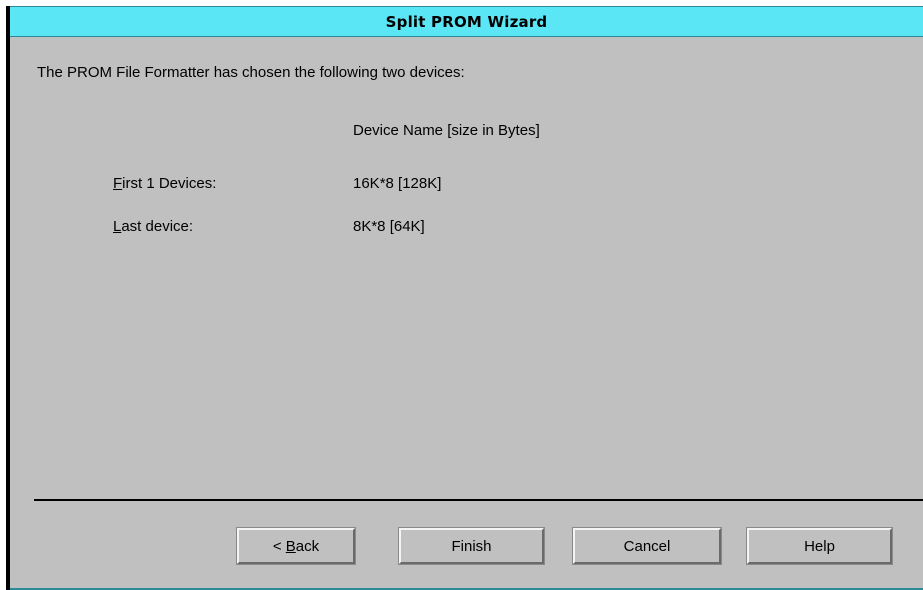 This screenshot has height=590, width=923. I want to click on finish-button: Finish, so click(471, 546).